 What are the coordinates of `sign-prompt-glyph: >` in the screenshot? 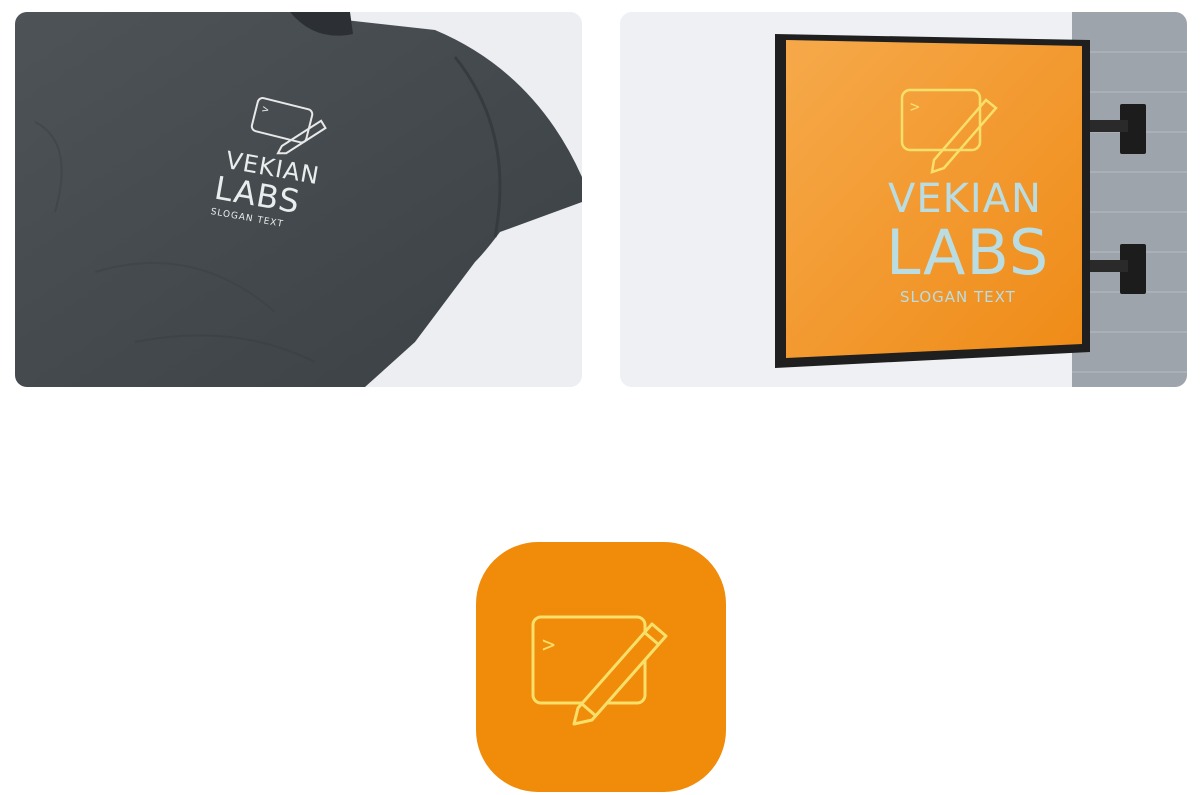 It's located at (915, 106).